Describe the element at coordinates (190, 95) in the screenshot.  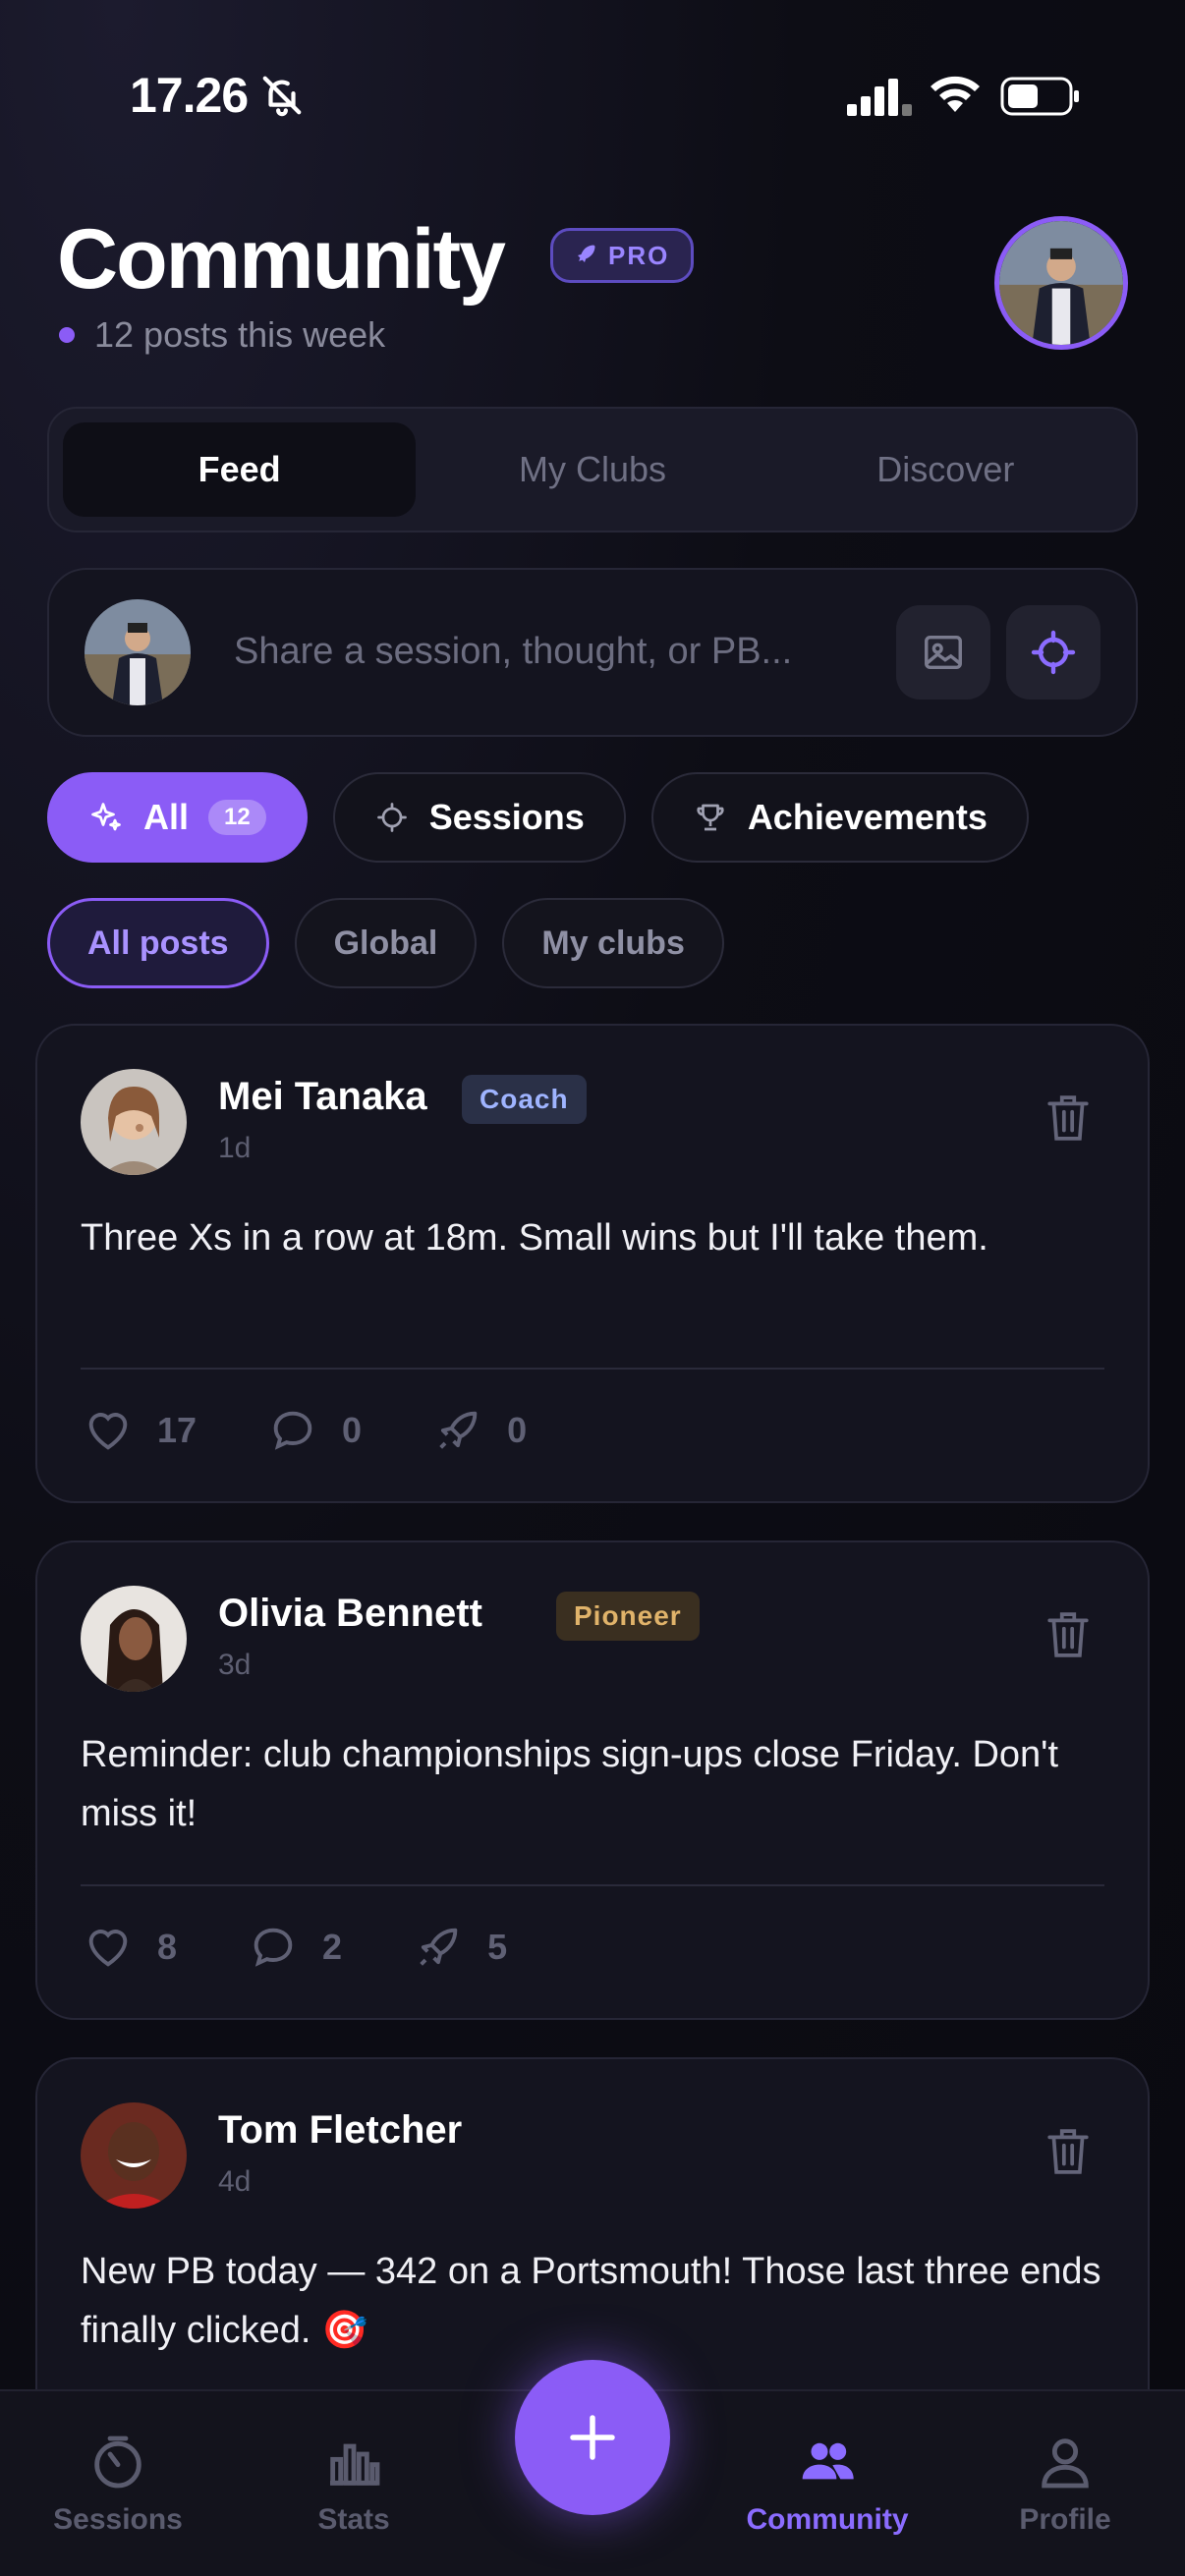
I see `status-time: 17.26` at that location.